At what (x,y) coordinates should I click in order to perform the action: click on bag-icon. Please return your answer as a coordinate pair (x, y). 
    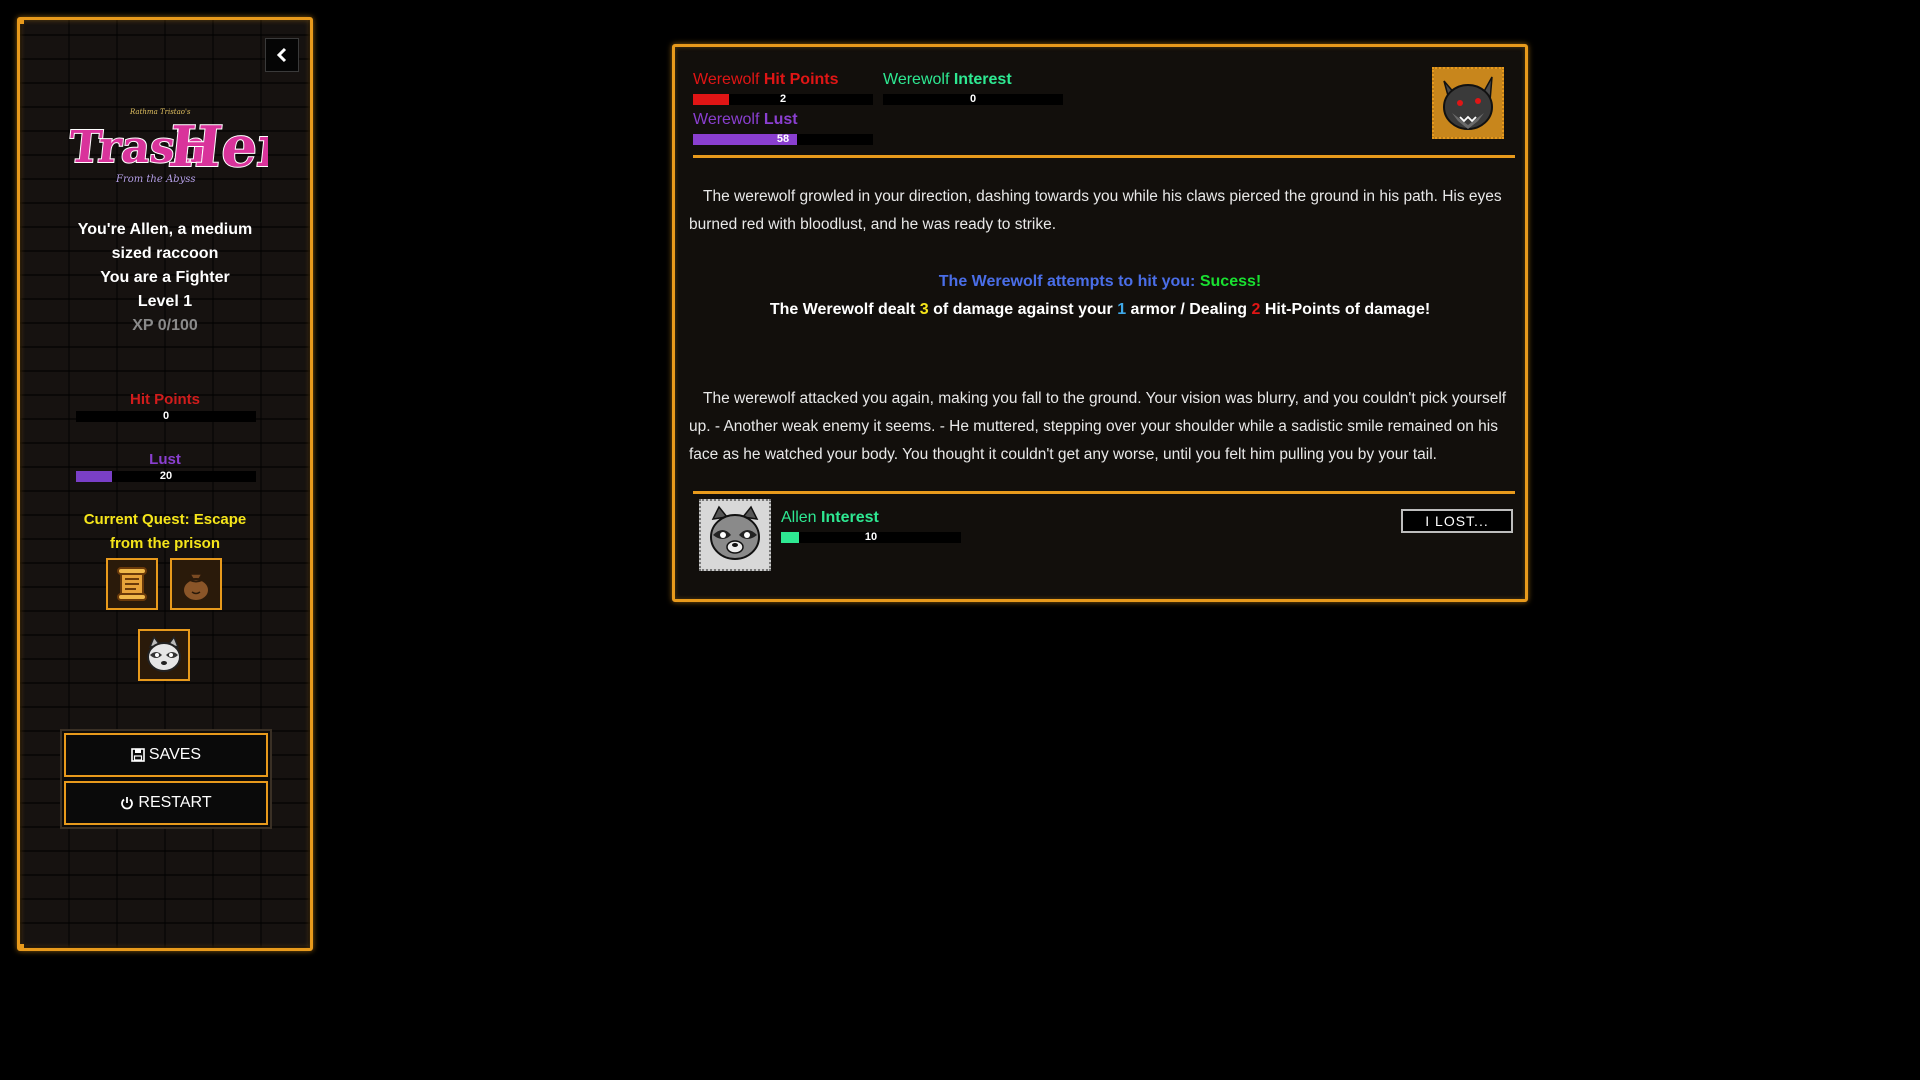
    Looking at the image, I should click on (196, 587).